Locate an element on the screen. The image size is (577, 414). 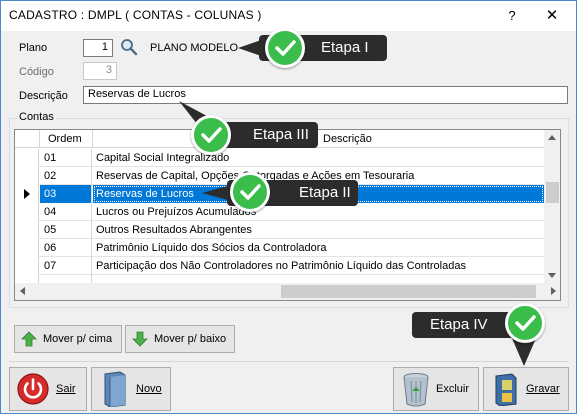
descricao-cell: Outros Resultados Abrangentes is located at coordinates (174, 230).